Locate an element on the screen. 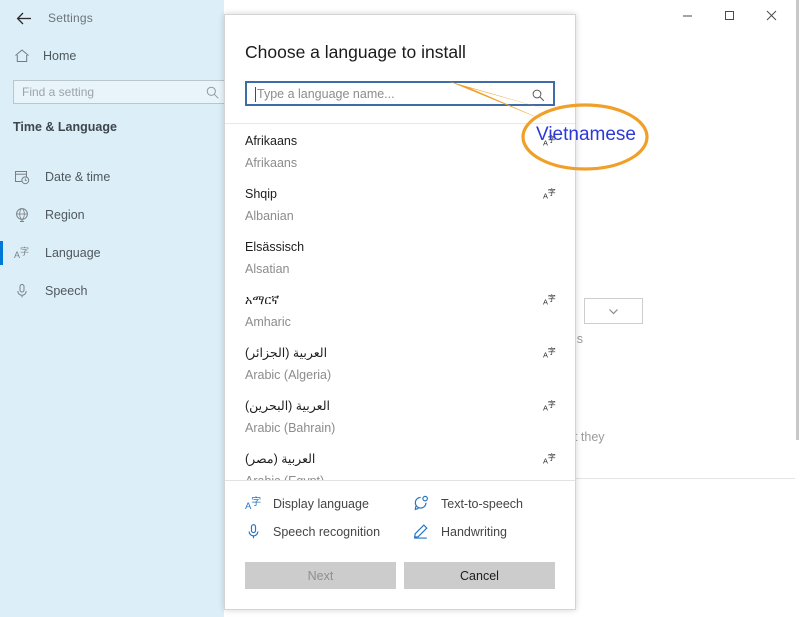 This screenshot has width=800, height=617. sidebar-item-language-label: Language is located at coordinates (73, 253).